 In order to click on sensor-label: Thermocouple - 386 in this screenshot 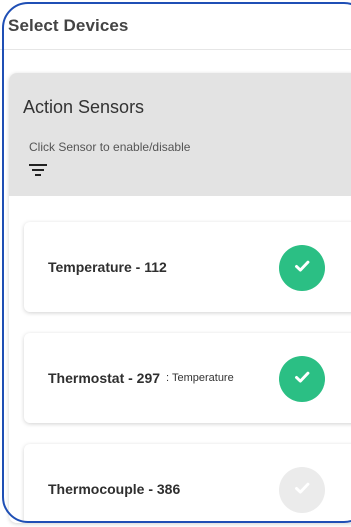, I will do `click(117, 483)`.